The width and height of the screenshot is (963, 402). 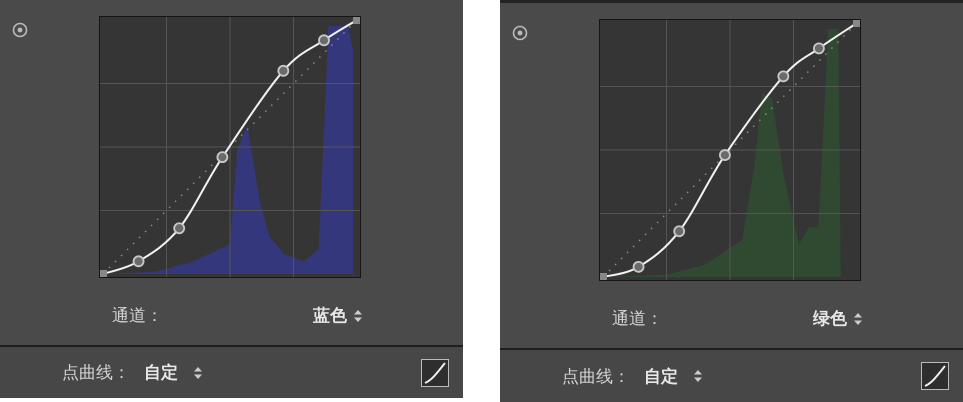 What do you see at coordinates (837, 318) in the screenshot?
I see `channel-dropdown: 绿色` at bounding box center [837, 318].